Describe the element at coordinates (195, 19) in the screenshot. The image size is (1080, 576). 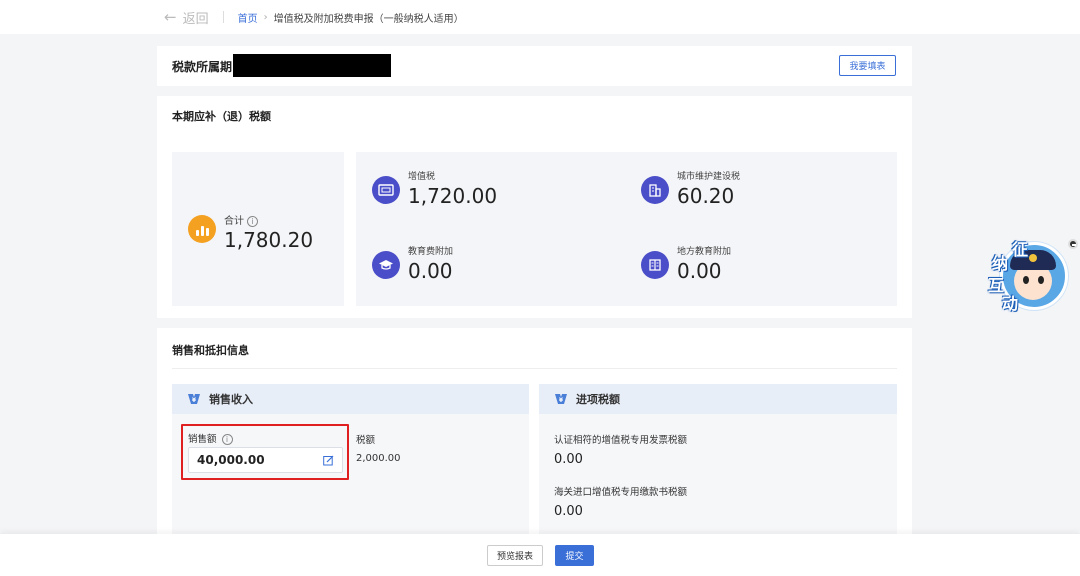
I see `back-label: 返回` at that location.